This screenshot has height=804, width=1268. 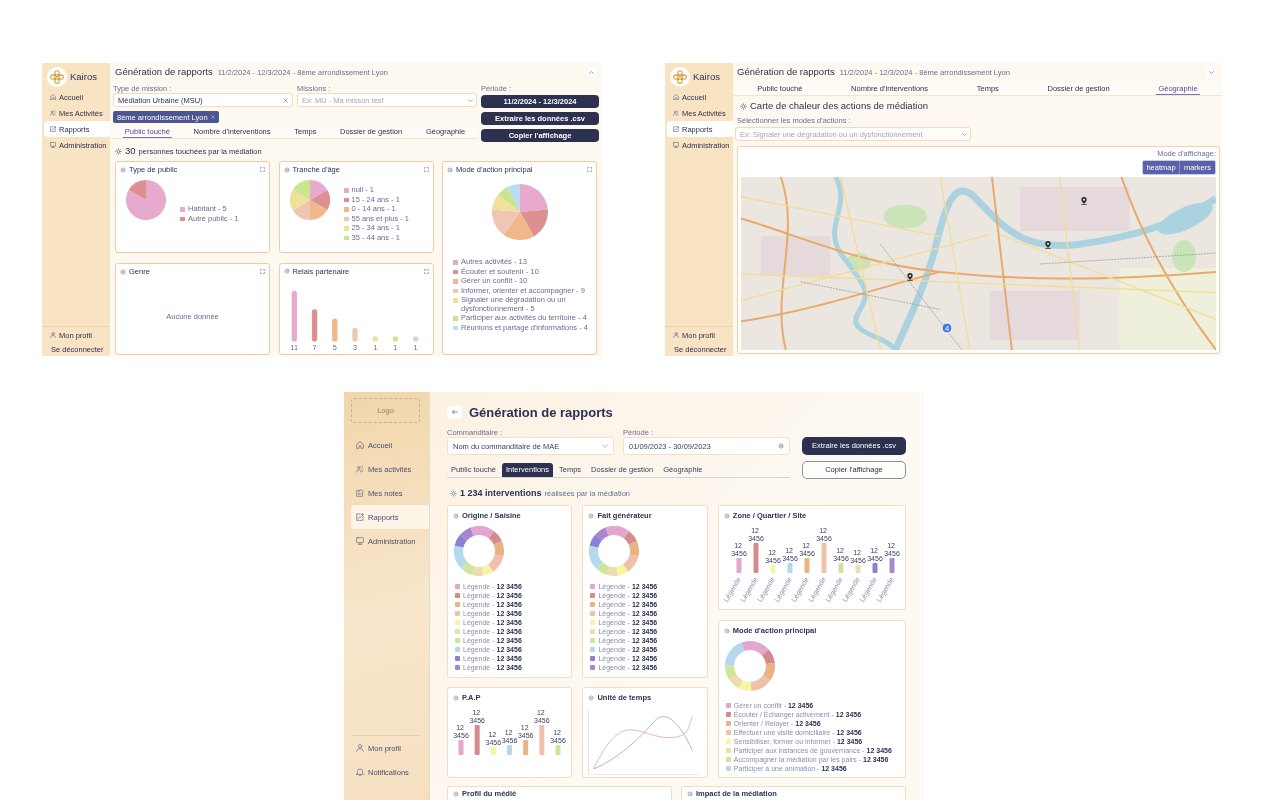 I want to click on arrow-left-icon, so click(x=454, y=412).